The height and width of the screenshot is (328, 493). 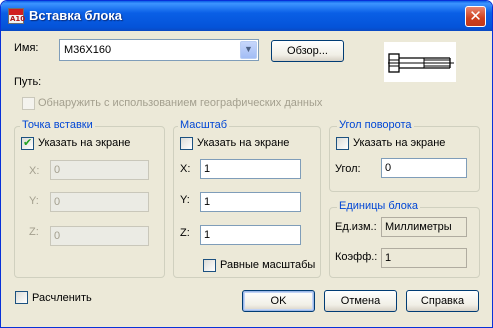 What do you see at coordinates (186, 143) in the screenshot?
I see `scale-onscreen-checkbox` at bounding box center [186, 143].